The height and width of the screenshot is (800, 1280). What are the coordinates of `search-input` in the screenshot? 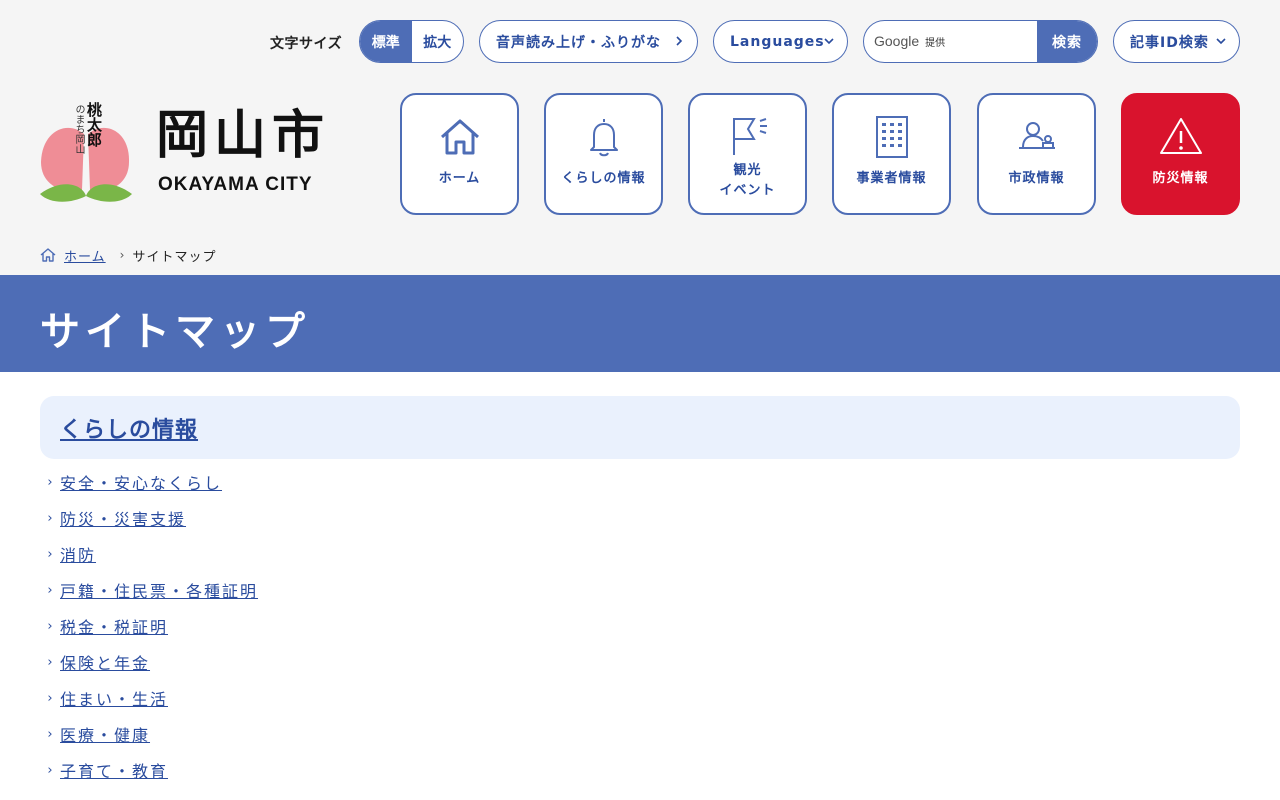 It's located at (951, 41).